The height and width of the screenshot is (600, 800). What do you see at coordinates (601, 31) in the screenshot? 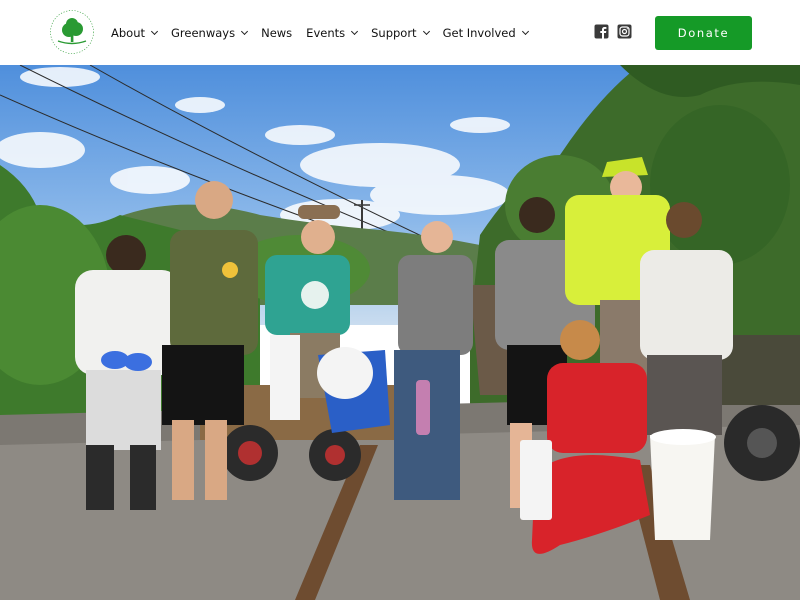
I see `facebook-icon` at bounding box center [601, 31].